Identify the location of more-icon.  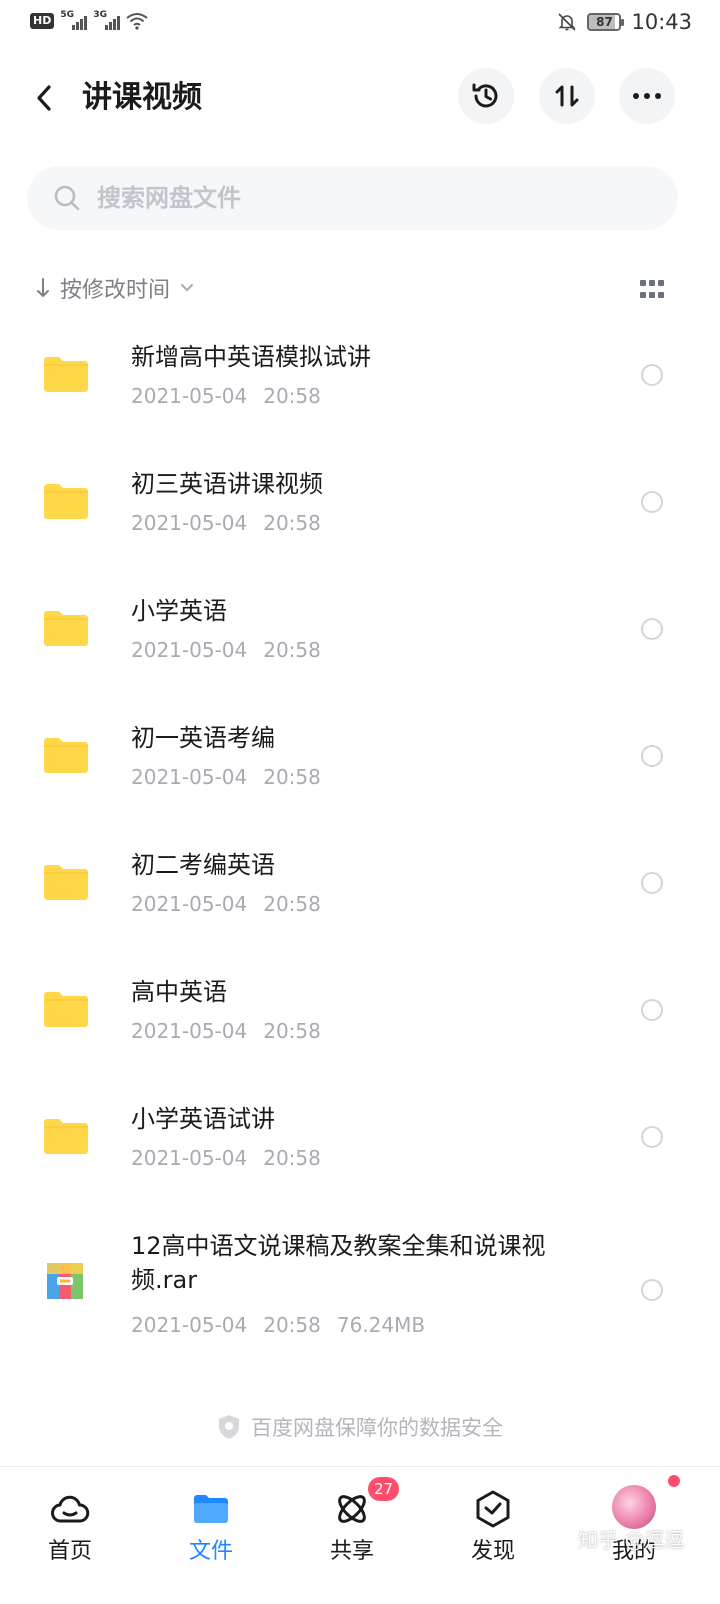
(647, 96).